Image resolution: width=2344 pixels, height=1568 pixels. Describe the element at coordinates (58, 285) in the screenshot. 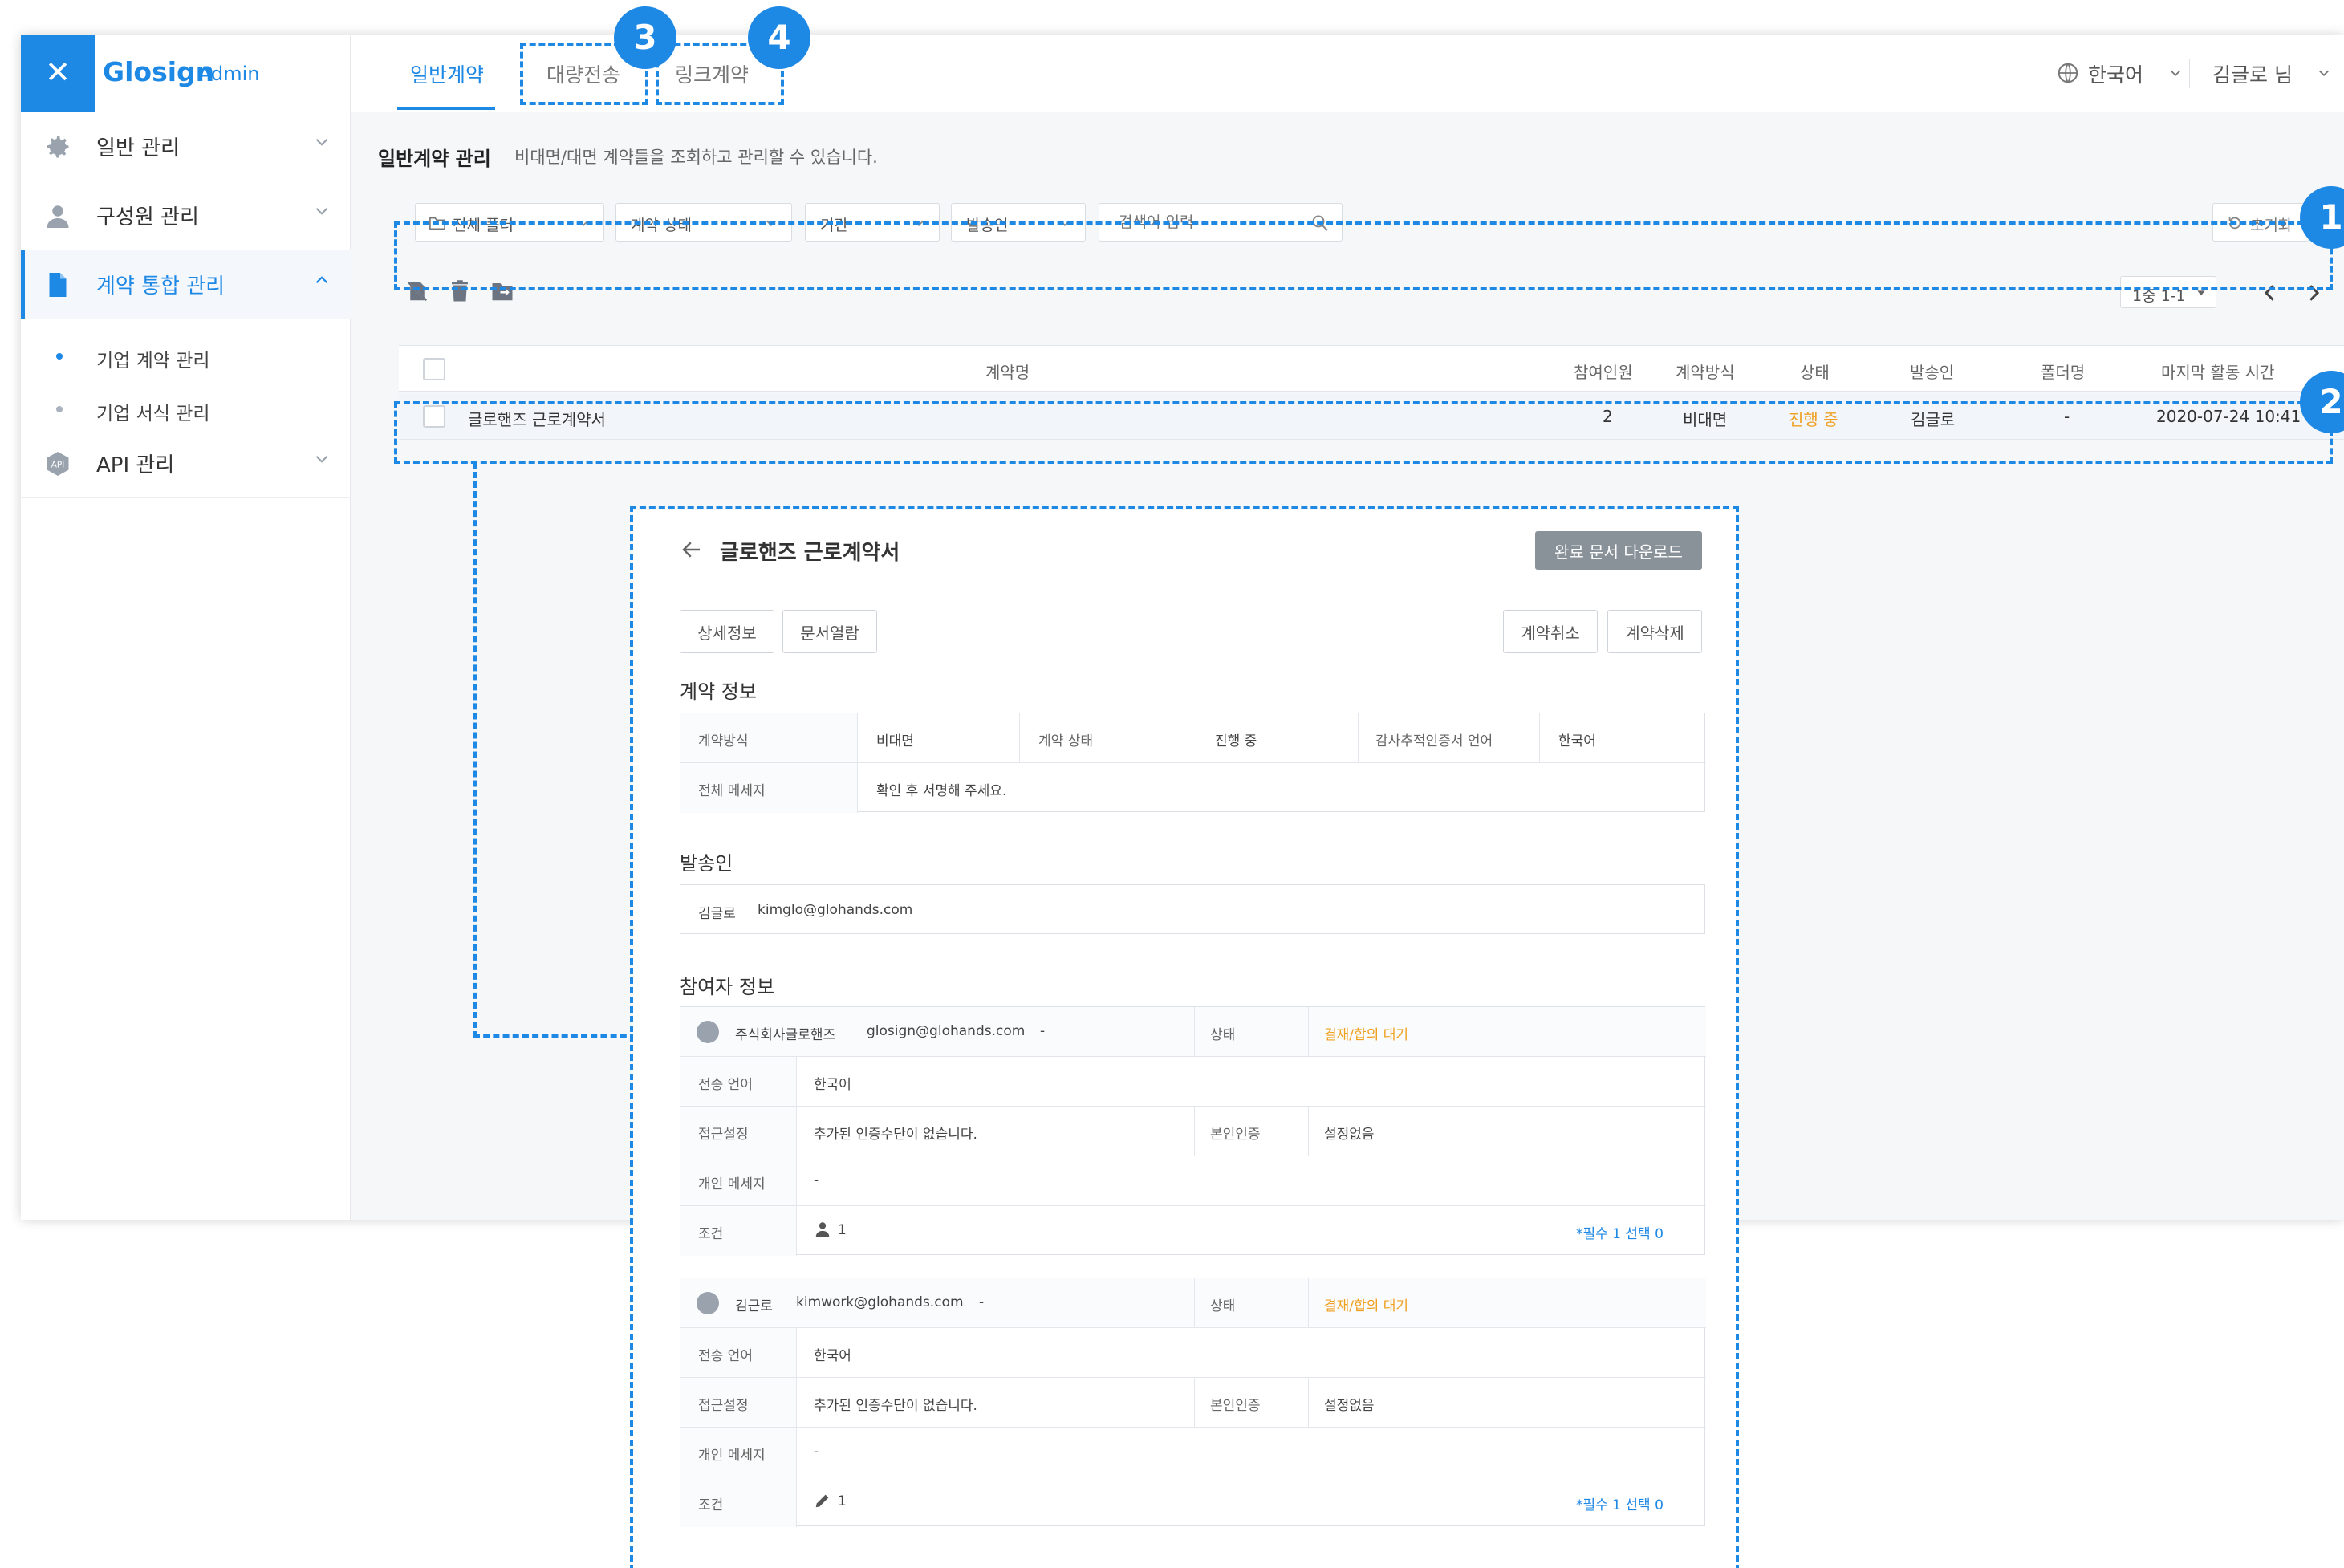

I see `document-icon` at that location.